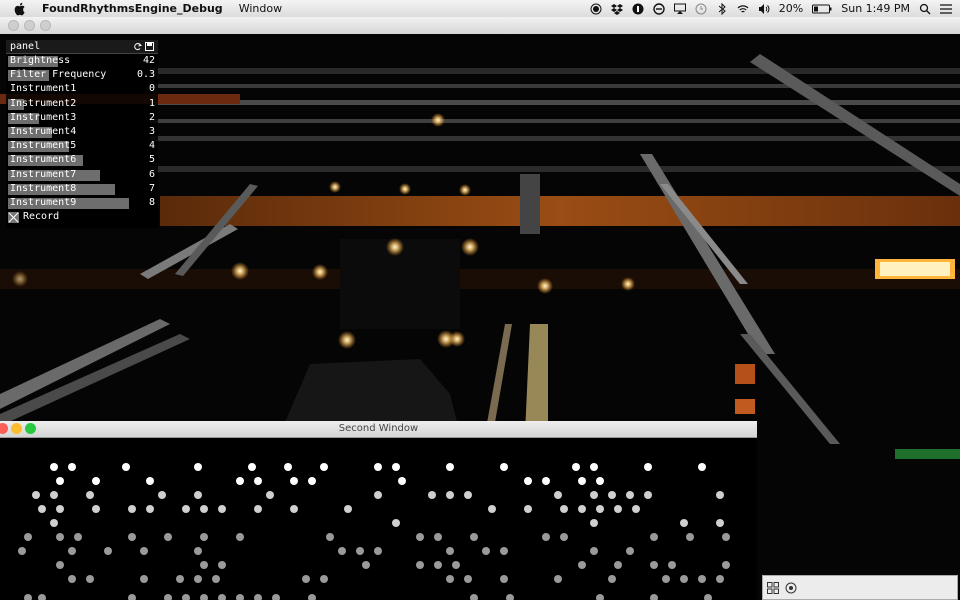 This screenshot has height=600, width=960. I want to click on slider-instrument5: Instrument5 4, so click(82, 146).